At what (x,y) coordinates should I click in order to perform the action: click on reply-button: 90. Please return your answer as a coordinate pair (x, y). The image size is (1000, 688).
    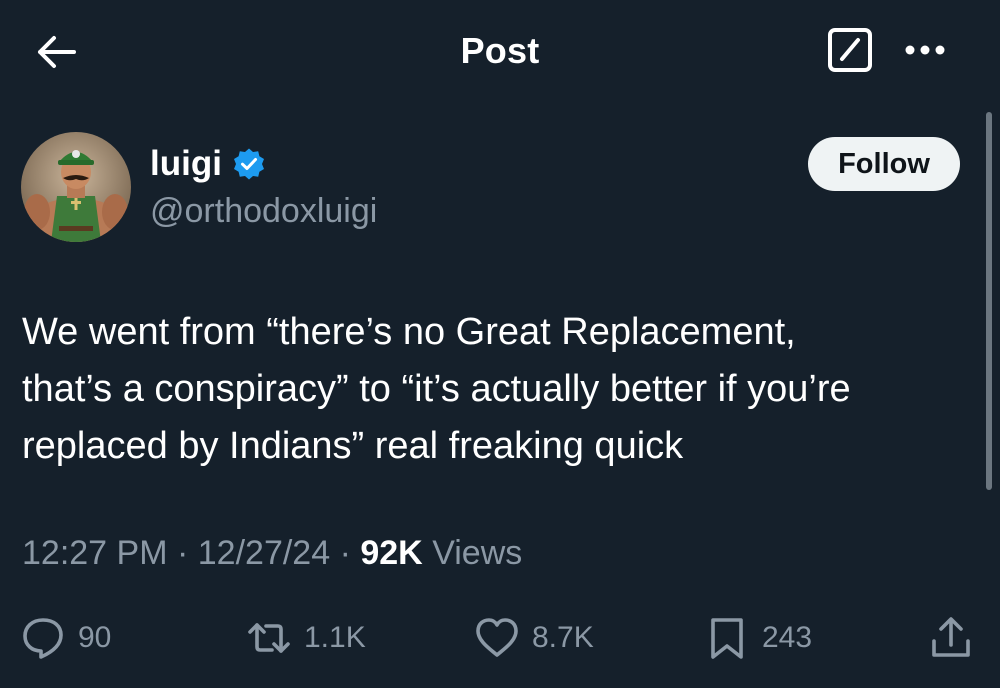
    Looking at the image, I should click on (65, 638).